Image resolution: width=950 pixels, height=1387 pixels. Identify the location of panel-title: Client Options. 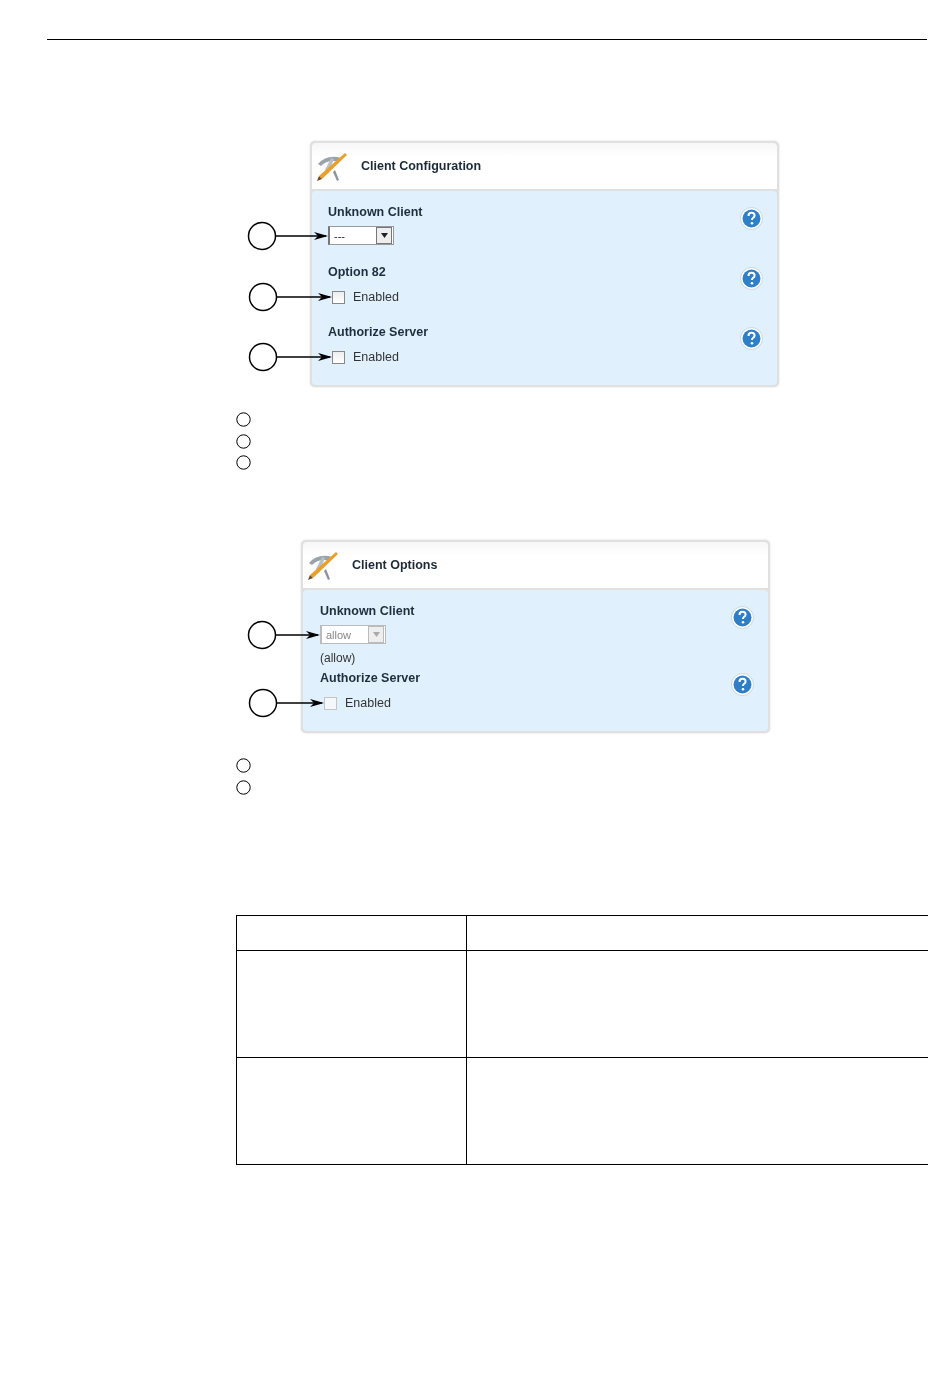
(395, 565).